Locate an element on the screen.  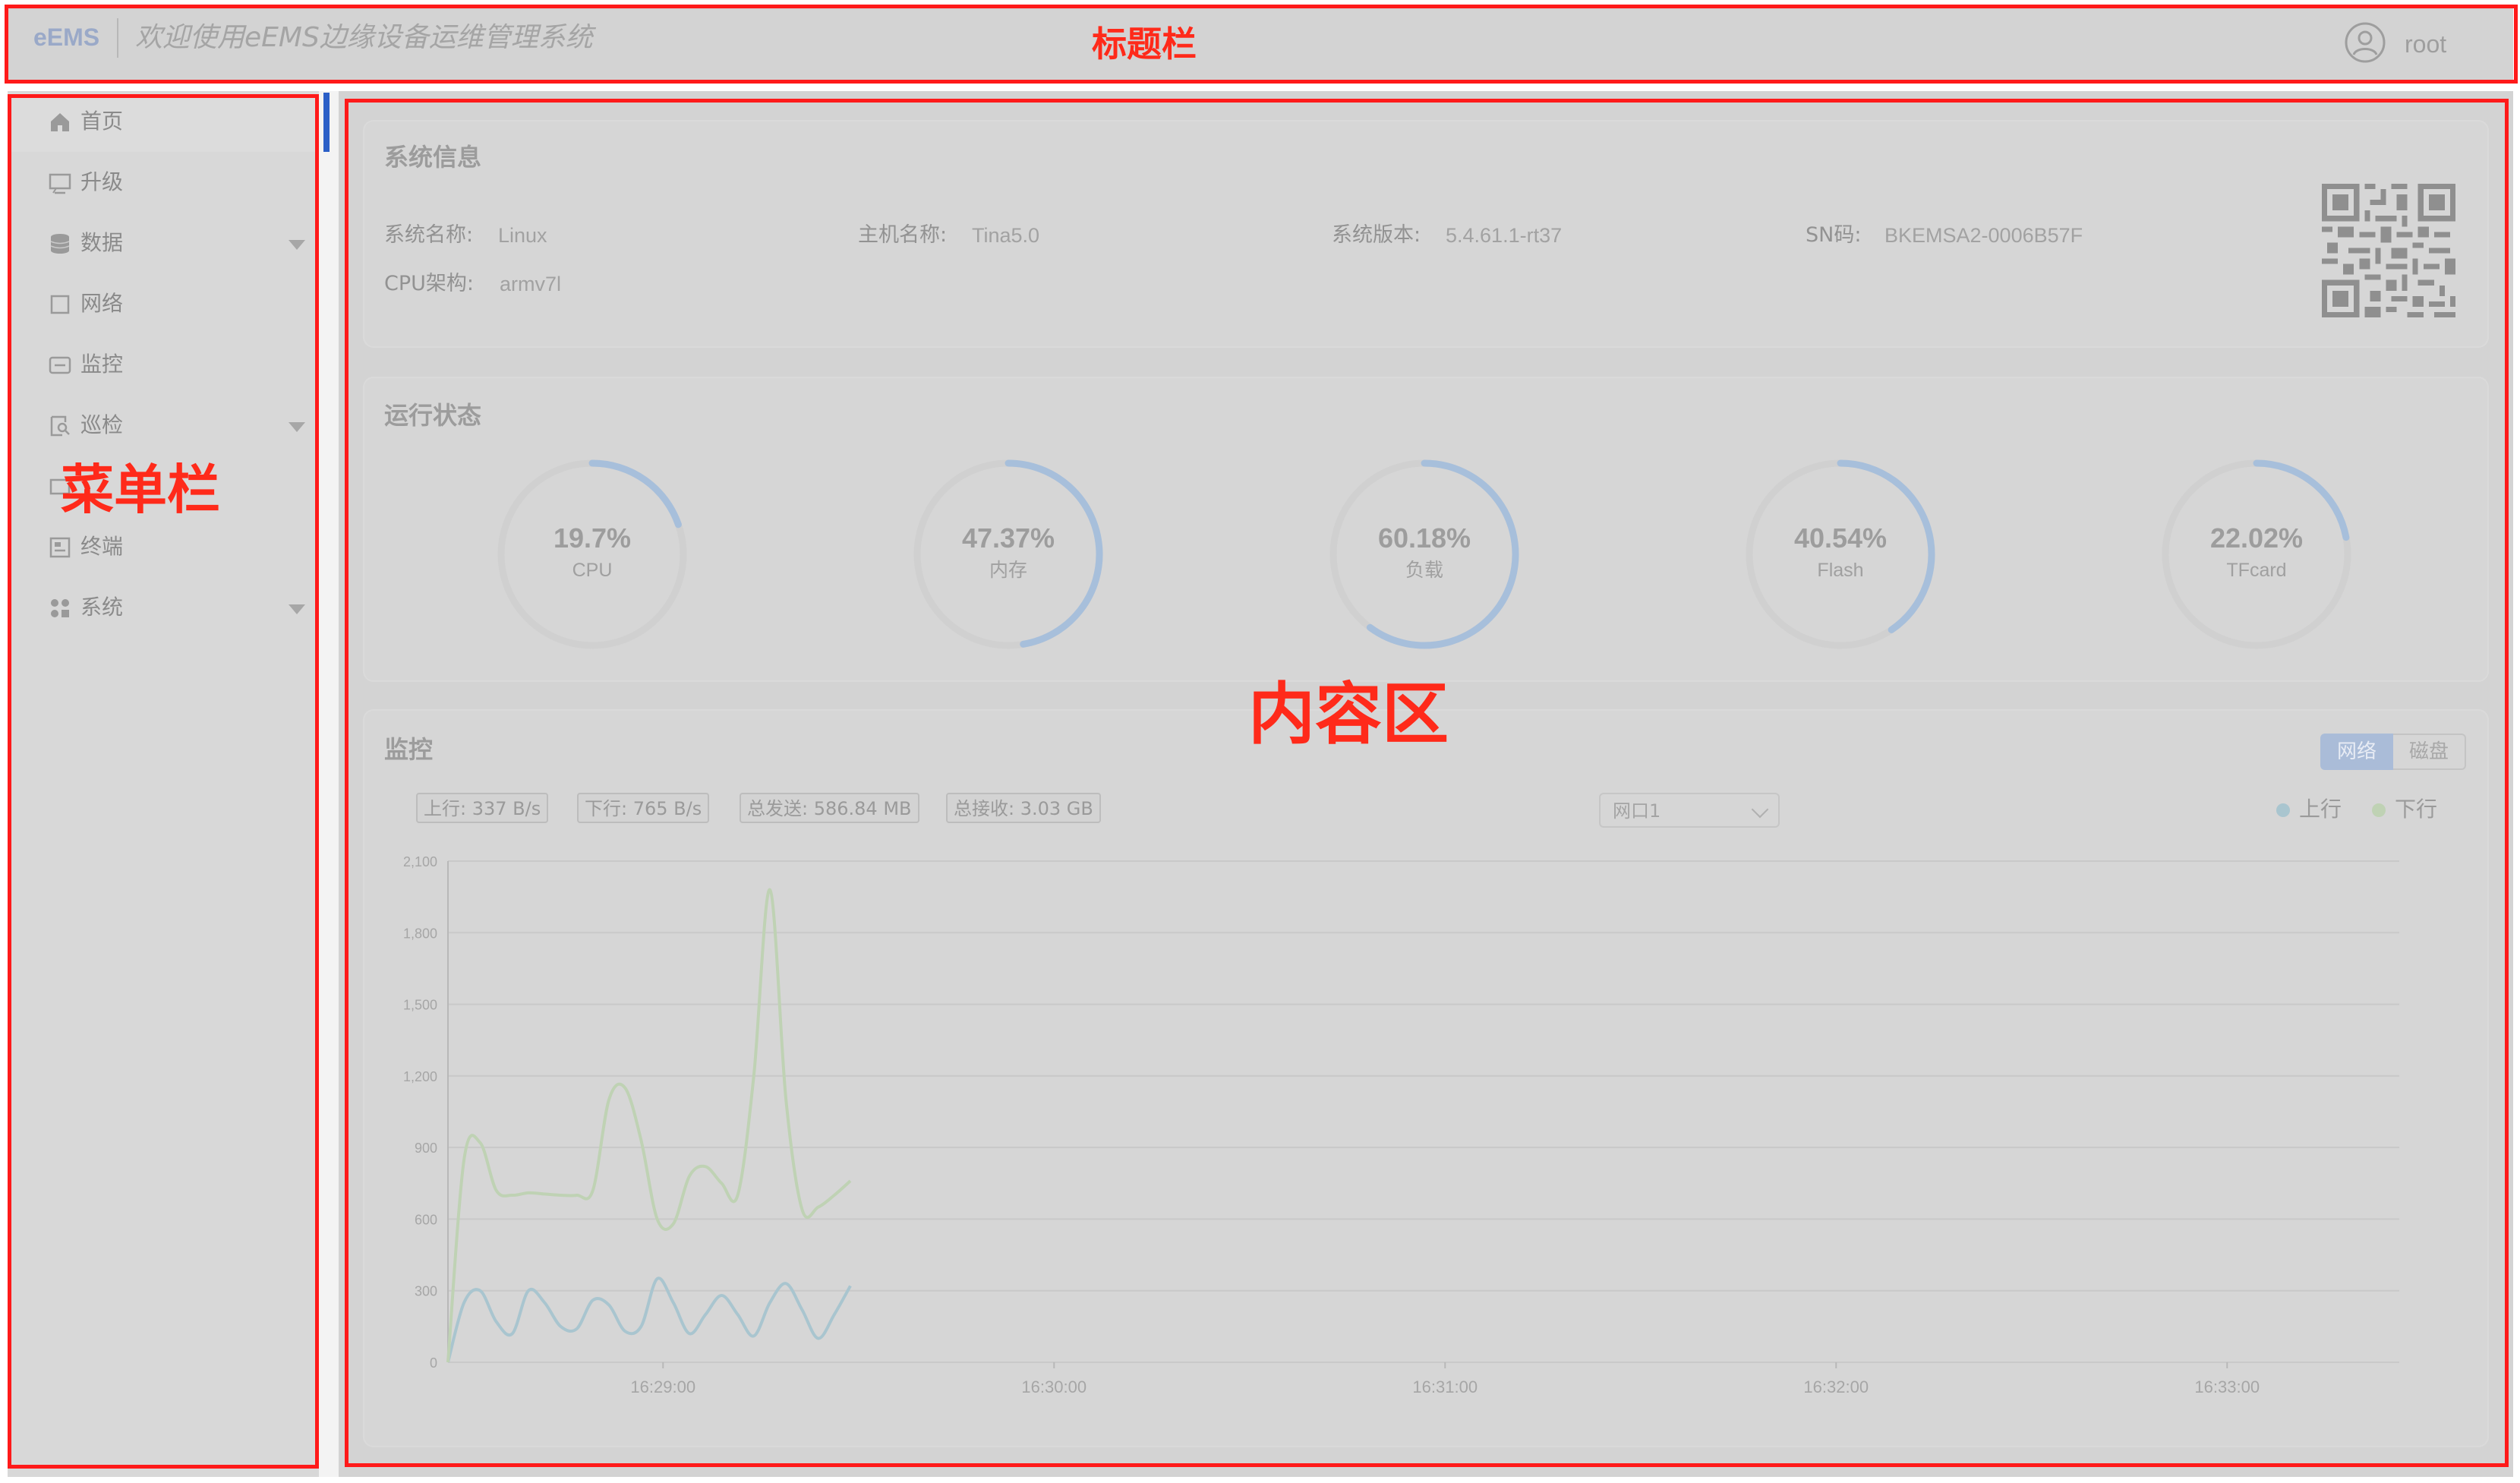
annotation-content-area: 内容区 is located at coordinates (1348, 714).